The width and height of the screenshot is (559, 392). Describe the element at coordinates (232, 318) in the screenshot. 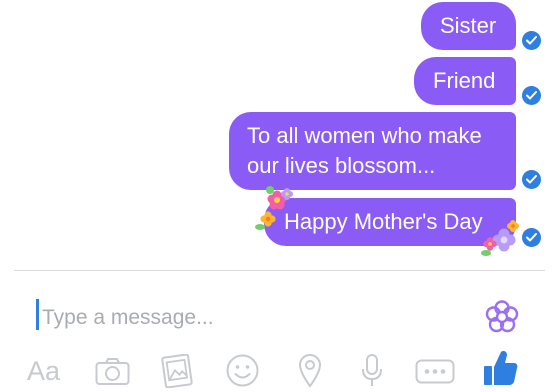

I see `message-input` at that location.